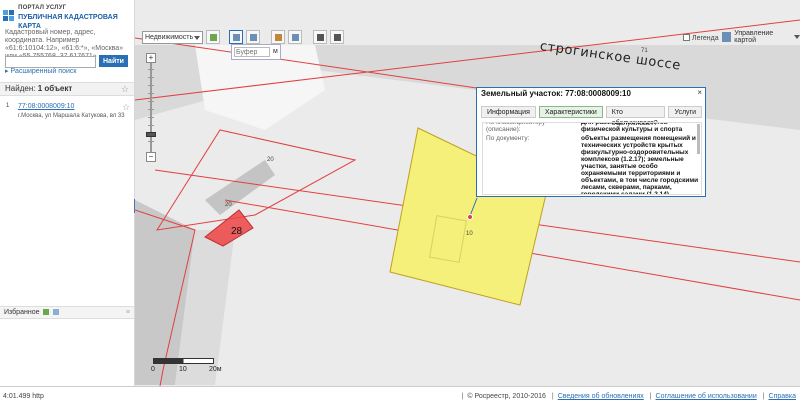 This screenshot has width=800, height=405. Describe the element at coordinates (22, 312) in the screenshot. I see `favorites-label: Избранное` at that location.